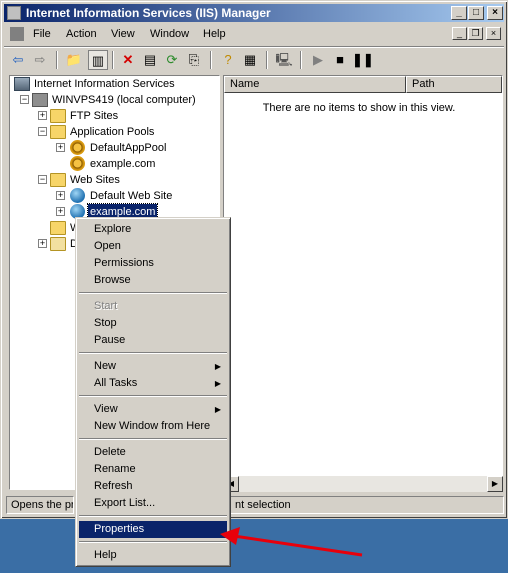 The height and width of the screenshot is (573, 508). What do you see at coordinates (230, 536) in the screenshot?
I see `arrow-head` at bounding box center [230, 536].